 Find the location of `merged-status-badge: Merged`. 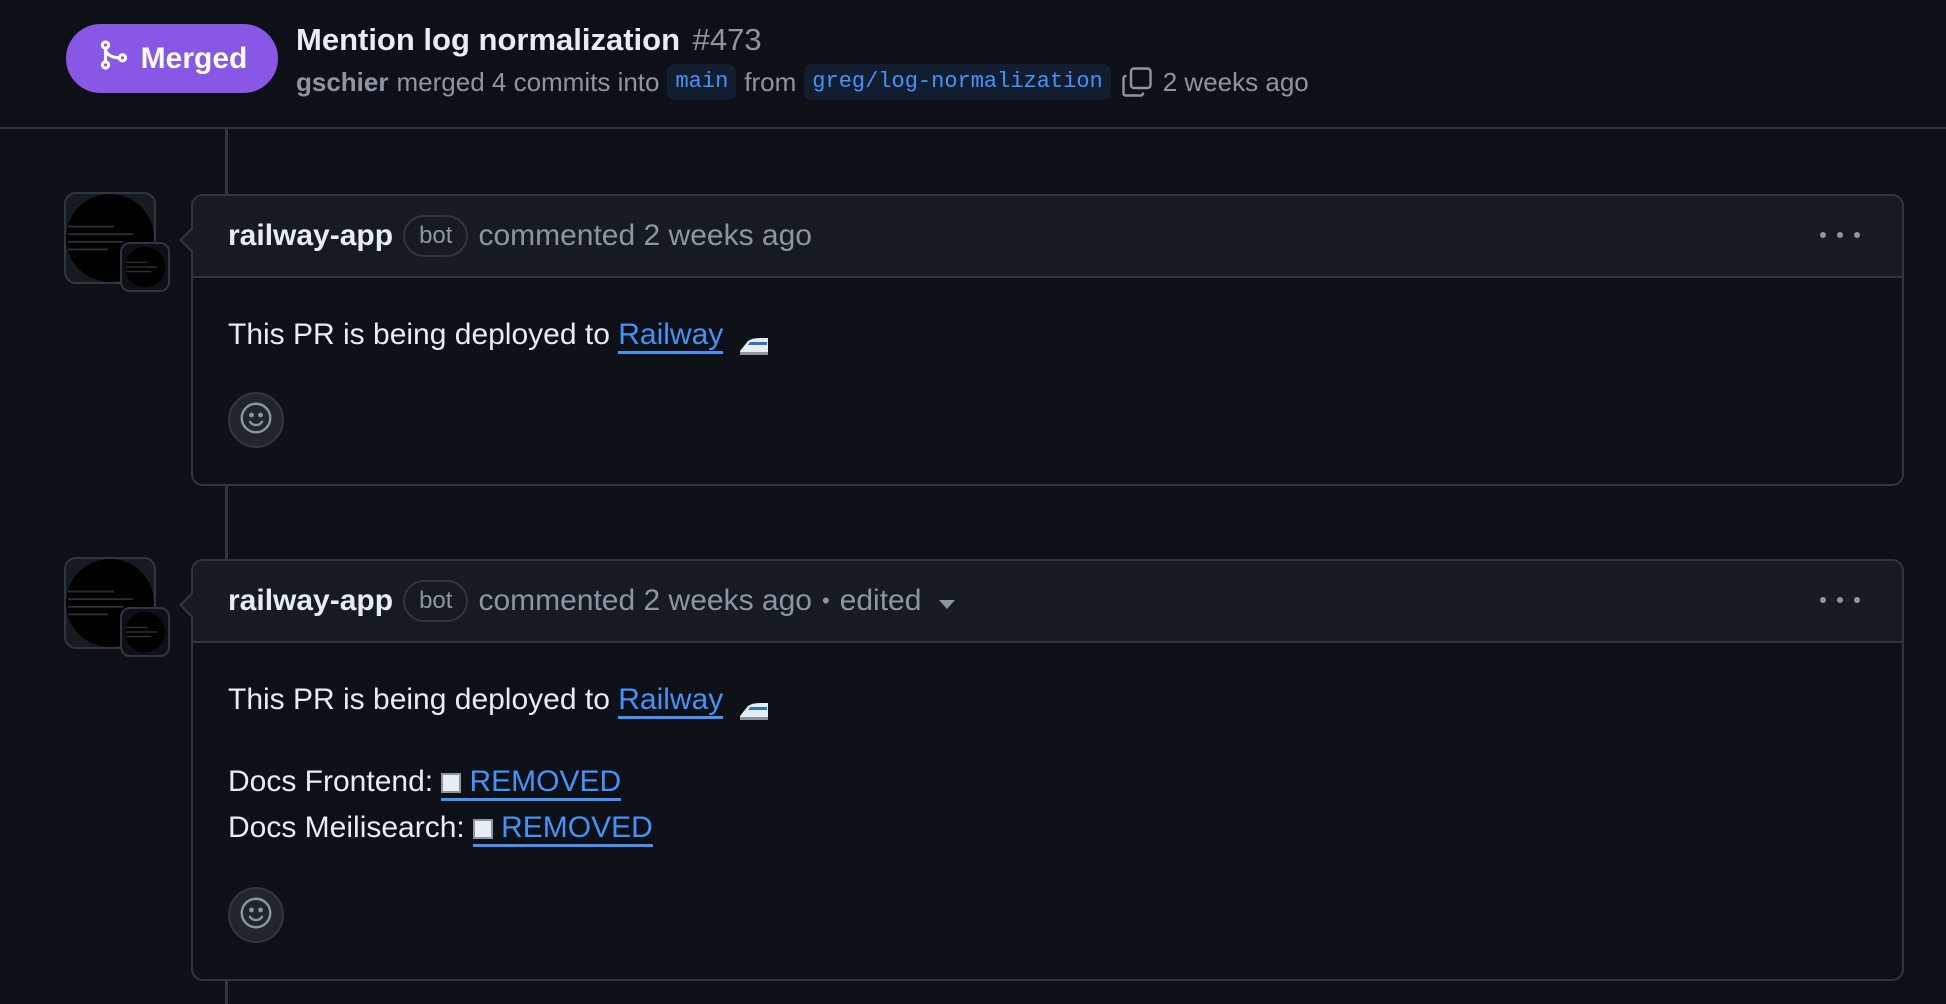

merged-status-badge: Merged is located at coordinates (172, 58).